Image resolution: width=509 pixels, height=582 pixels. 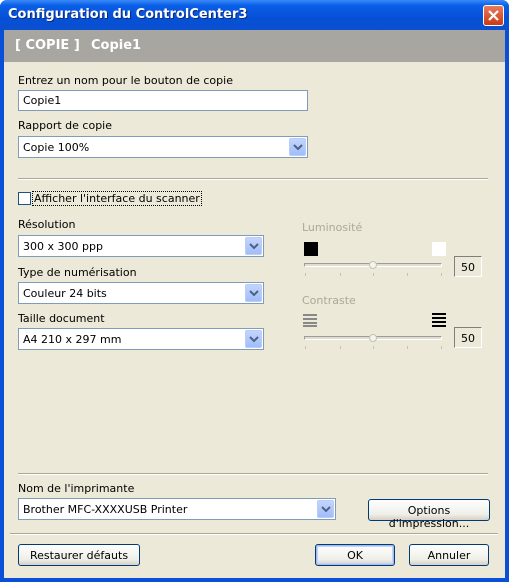 What do you see at coordinates (163, 100) in the screenshot?
I see `copy-name-input: Copie1` at bounding box center [163, 100].